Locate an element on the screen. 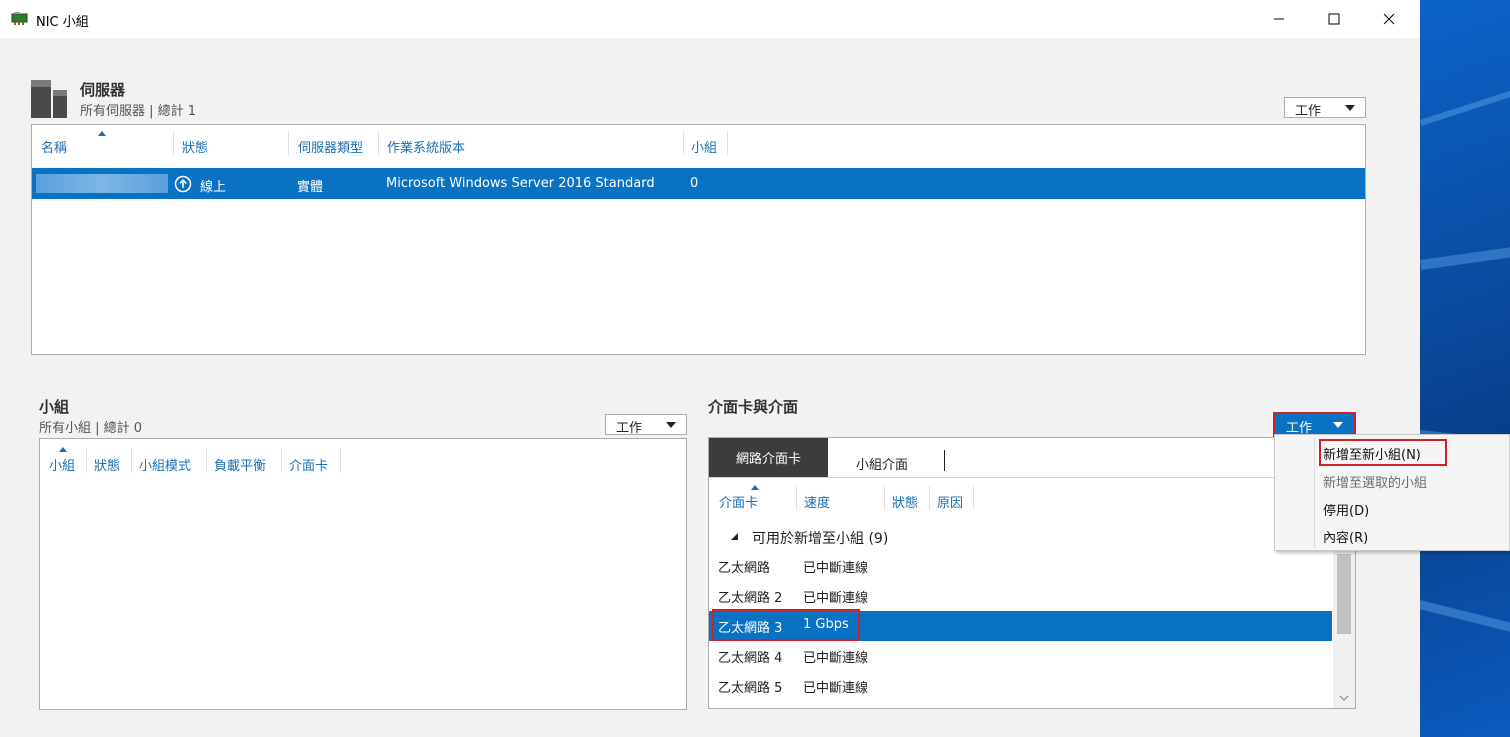 This screenshot has width=1510, height=737. server-teams-count: 0 is located at coordinates (694, 183).